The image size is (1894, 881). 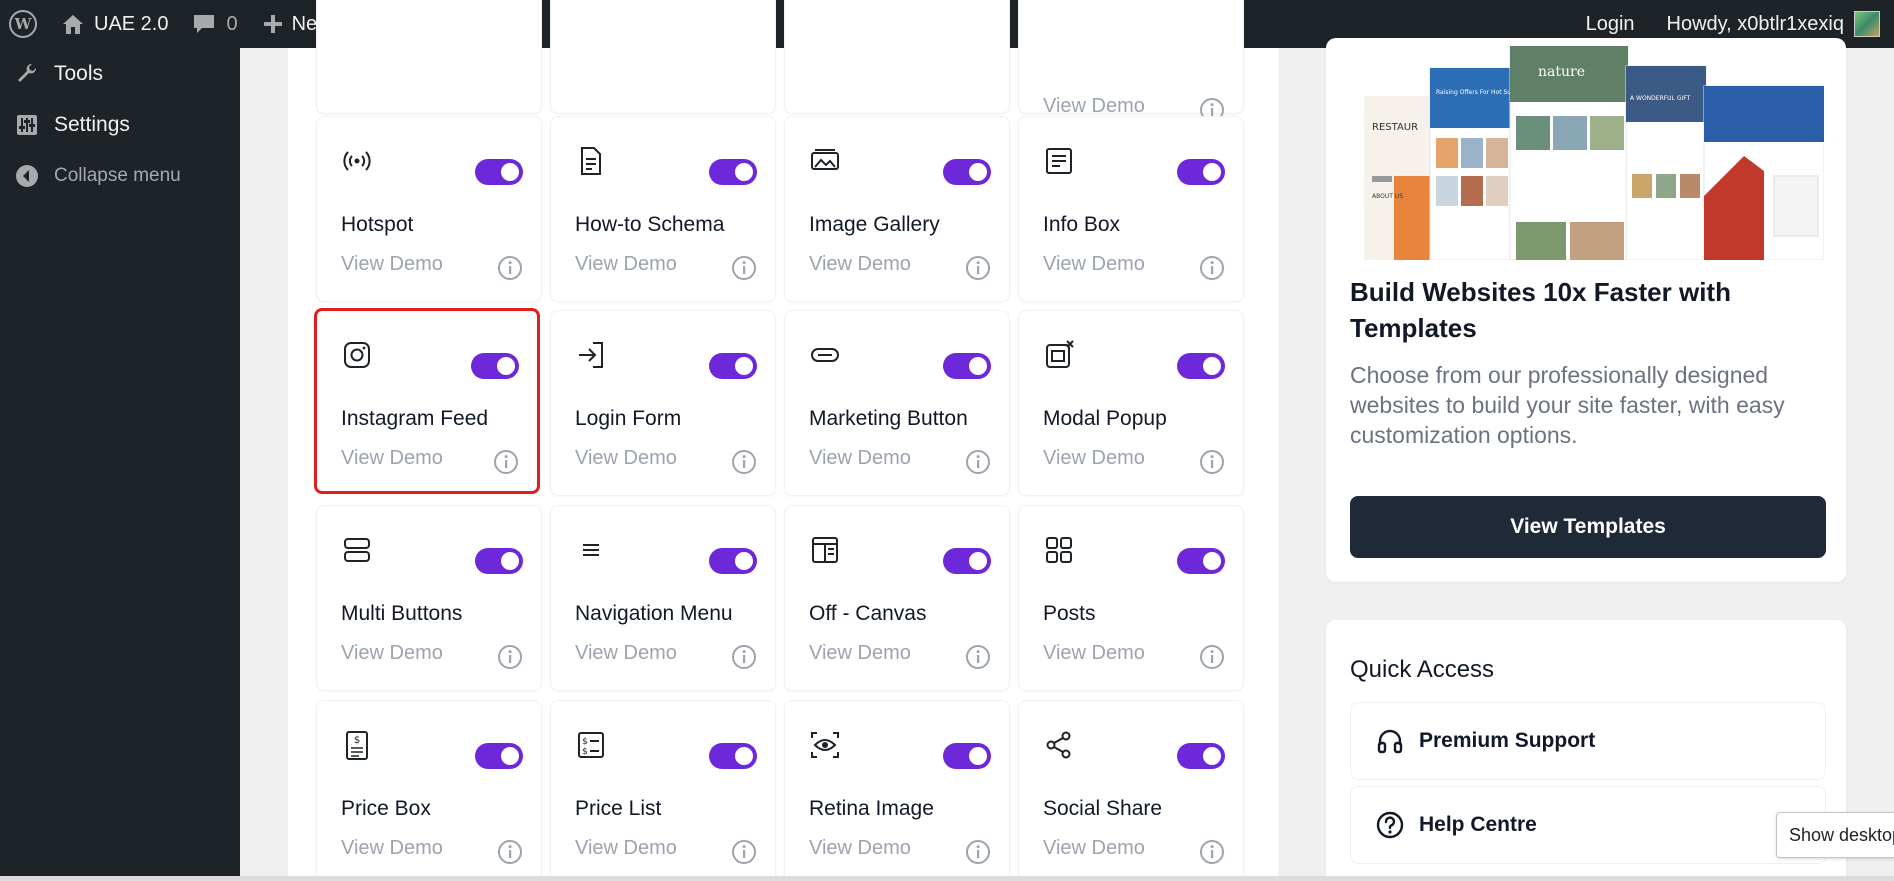 I want to click on site-name-link: UAE 2.0, so click(x=114, y=24).